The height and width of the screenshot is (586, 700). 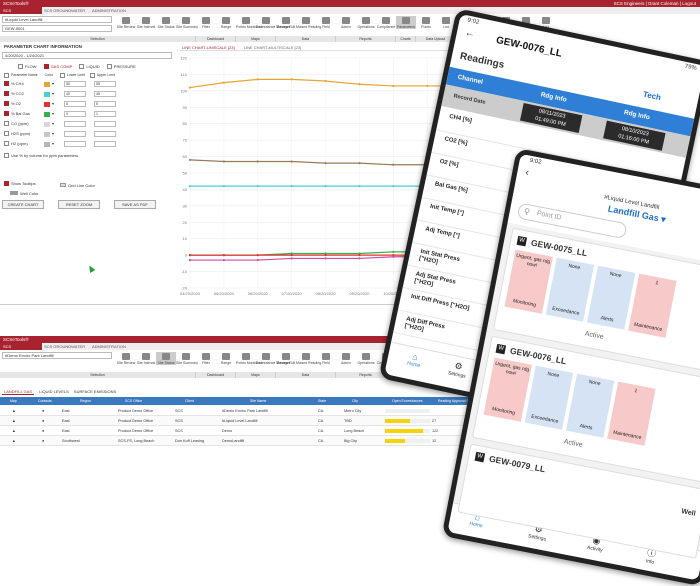 I want to click on alerts-tile: None Alerts, so click(x=611, y=297).